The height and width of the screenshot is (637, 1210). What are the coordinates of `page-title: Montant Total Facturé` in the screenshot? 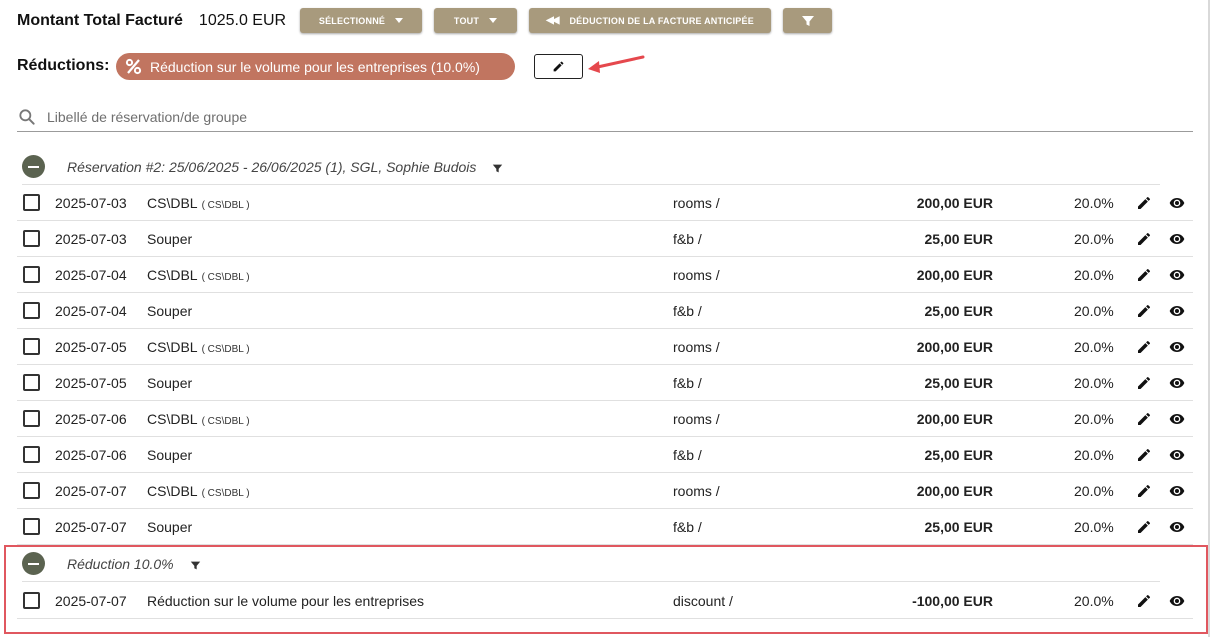 It's located at (100, 20).